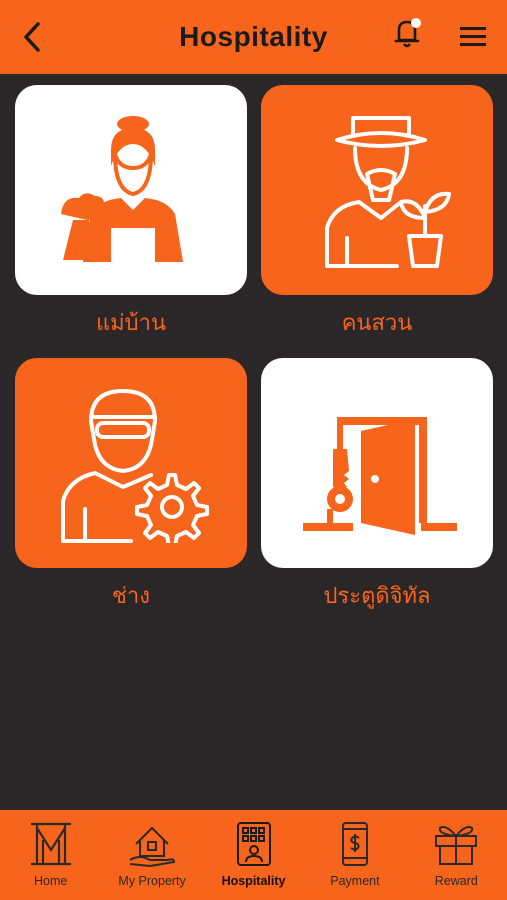 This screenshot has height=900, width=507. I want to click on hamburger-menu-icon, so click(473, 37).